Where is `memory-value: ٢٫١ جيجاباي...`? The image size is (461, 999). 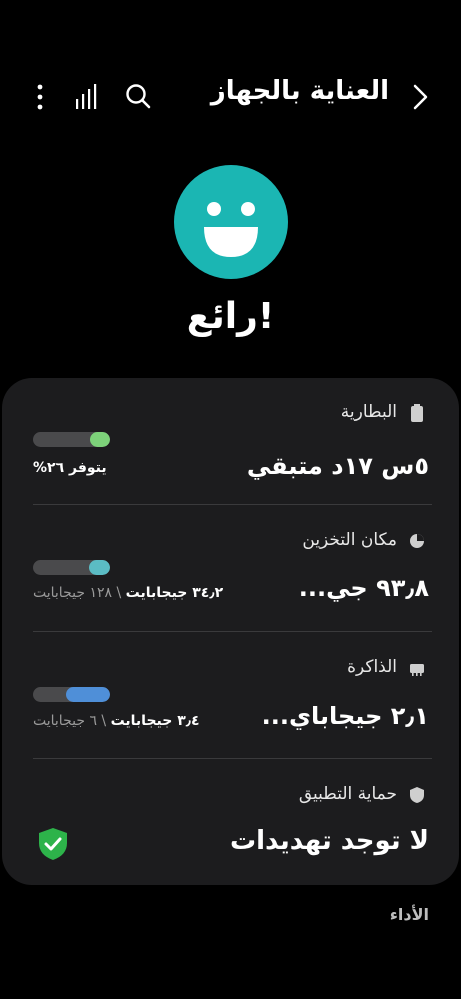
memory-value: ٢٫١ جيجاباي... is located at coordinates (345, 716).